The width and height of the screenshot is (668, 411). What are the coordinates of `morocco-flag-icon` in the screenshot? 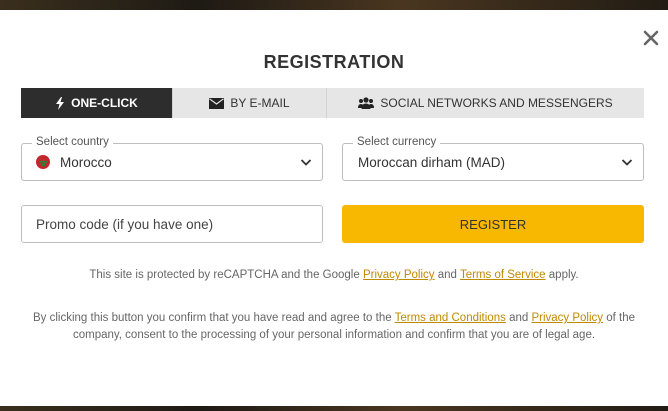 It's located at (43, 162).